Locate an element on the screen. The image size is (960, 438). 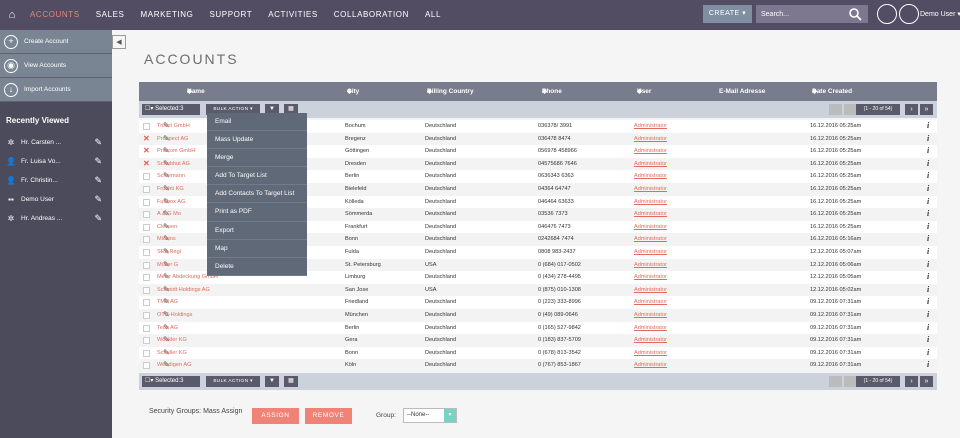
cell-name: Schiemann is located at coordinates (171, 176).